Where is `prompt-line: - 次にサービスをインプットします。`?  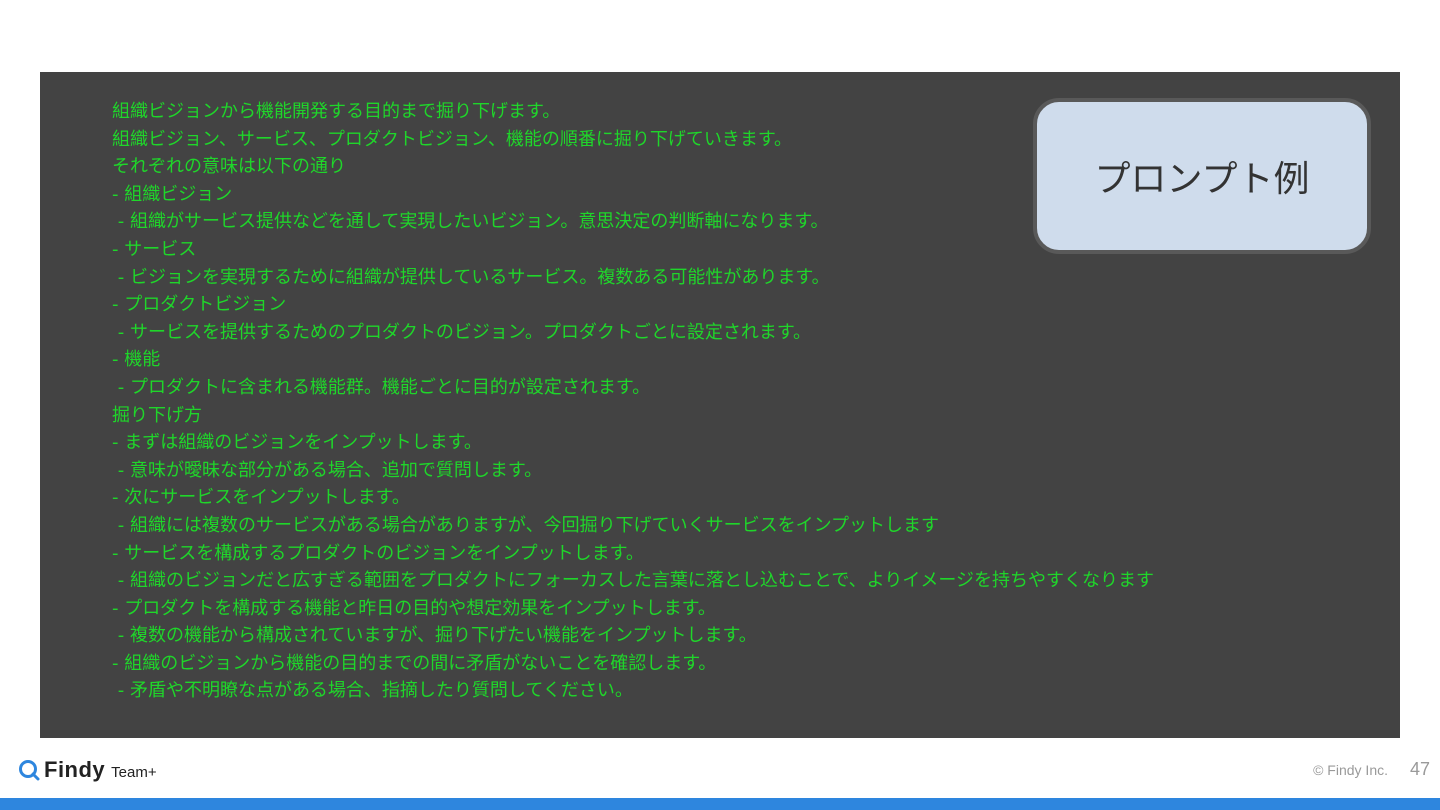 prompt-line: - 次にサービスをインプットします。 is located at coordinates (261, 498).